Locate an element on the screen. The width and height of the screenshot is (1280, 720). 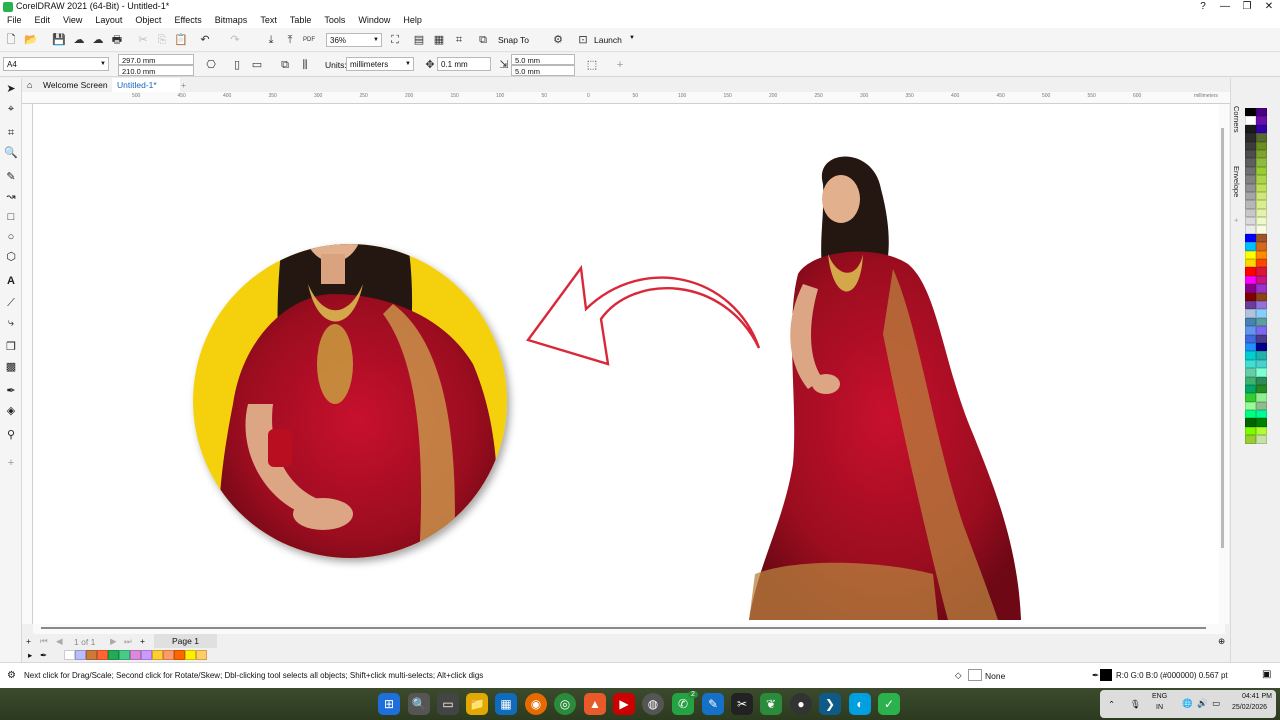
zoom-tool-icon: 🔍 is located at coordinates (11, 153).